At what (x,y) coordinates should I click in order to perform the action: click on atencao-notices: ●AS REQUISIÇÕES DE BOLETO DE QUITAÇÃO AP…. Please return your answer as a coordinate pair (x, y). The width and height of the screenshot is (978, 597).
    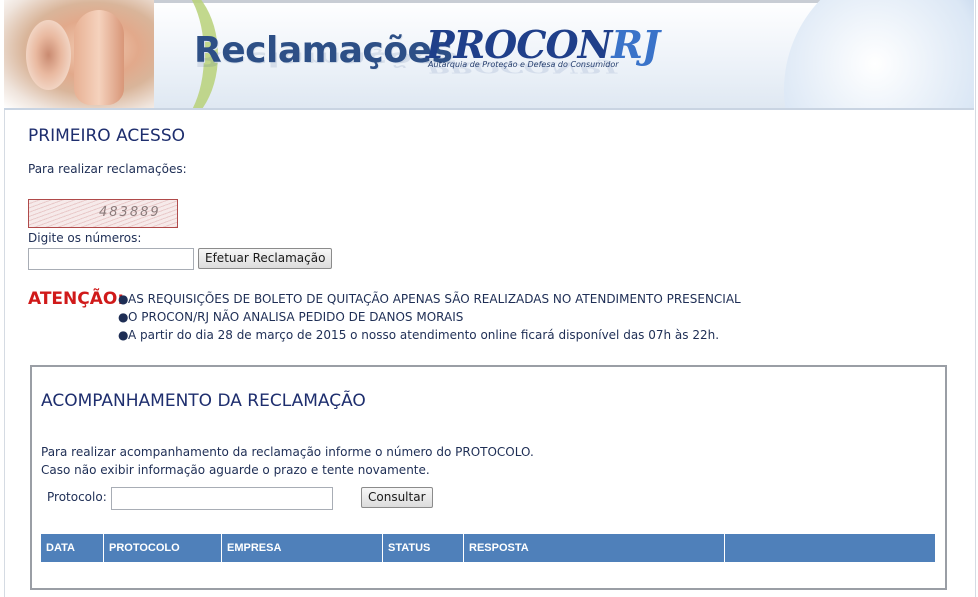
    Looking at the image, I should click on (429, 319).